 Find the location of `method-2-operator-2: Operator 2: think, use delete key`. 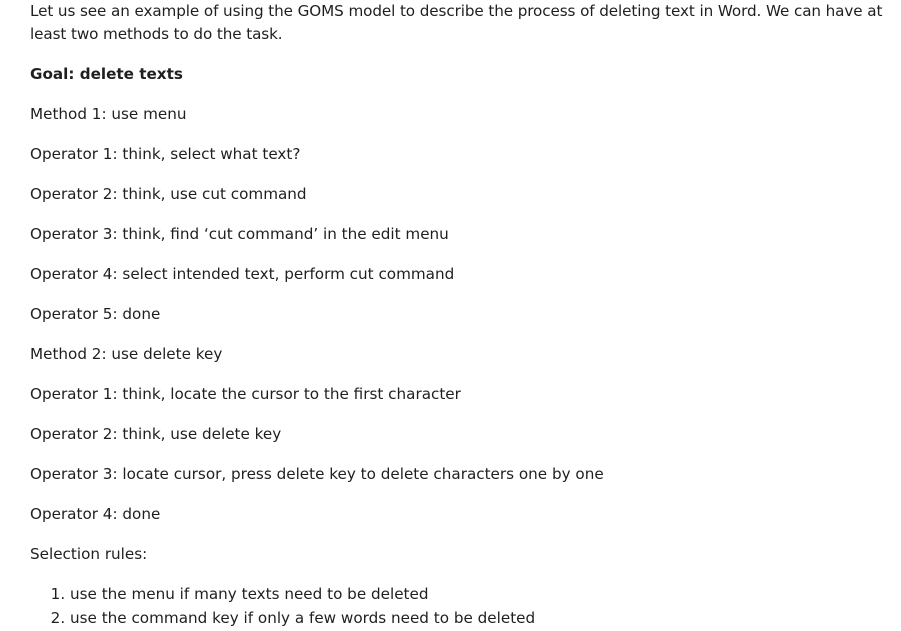

method-2-operator-2: Operator 2: think, use delete key is located at coordinates (156, 434).